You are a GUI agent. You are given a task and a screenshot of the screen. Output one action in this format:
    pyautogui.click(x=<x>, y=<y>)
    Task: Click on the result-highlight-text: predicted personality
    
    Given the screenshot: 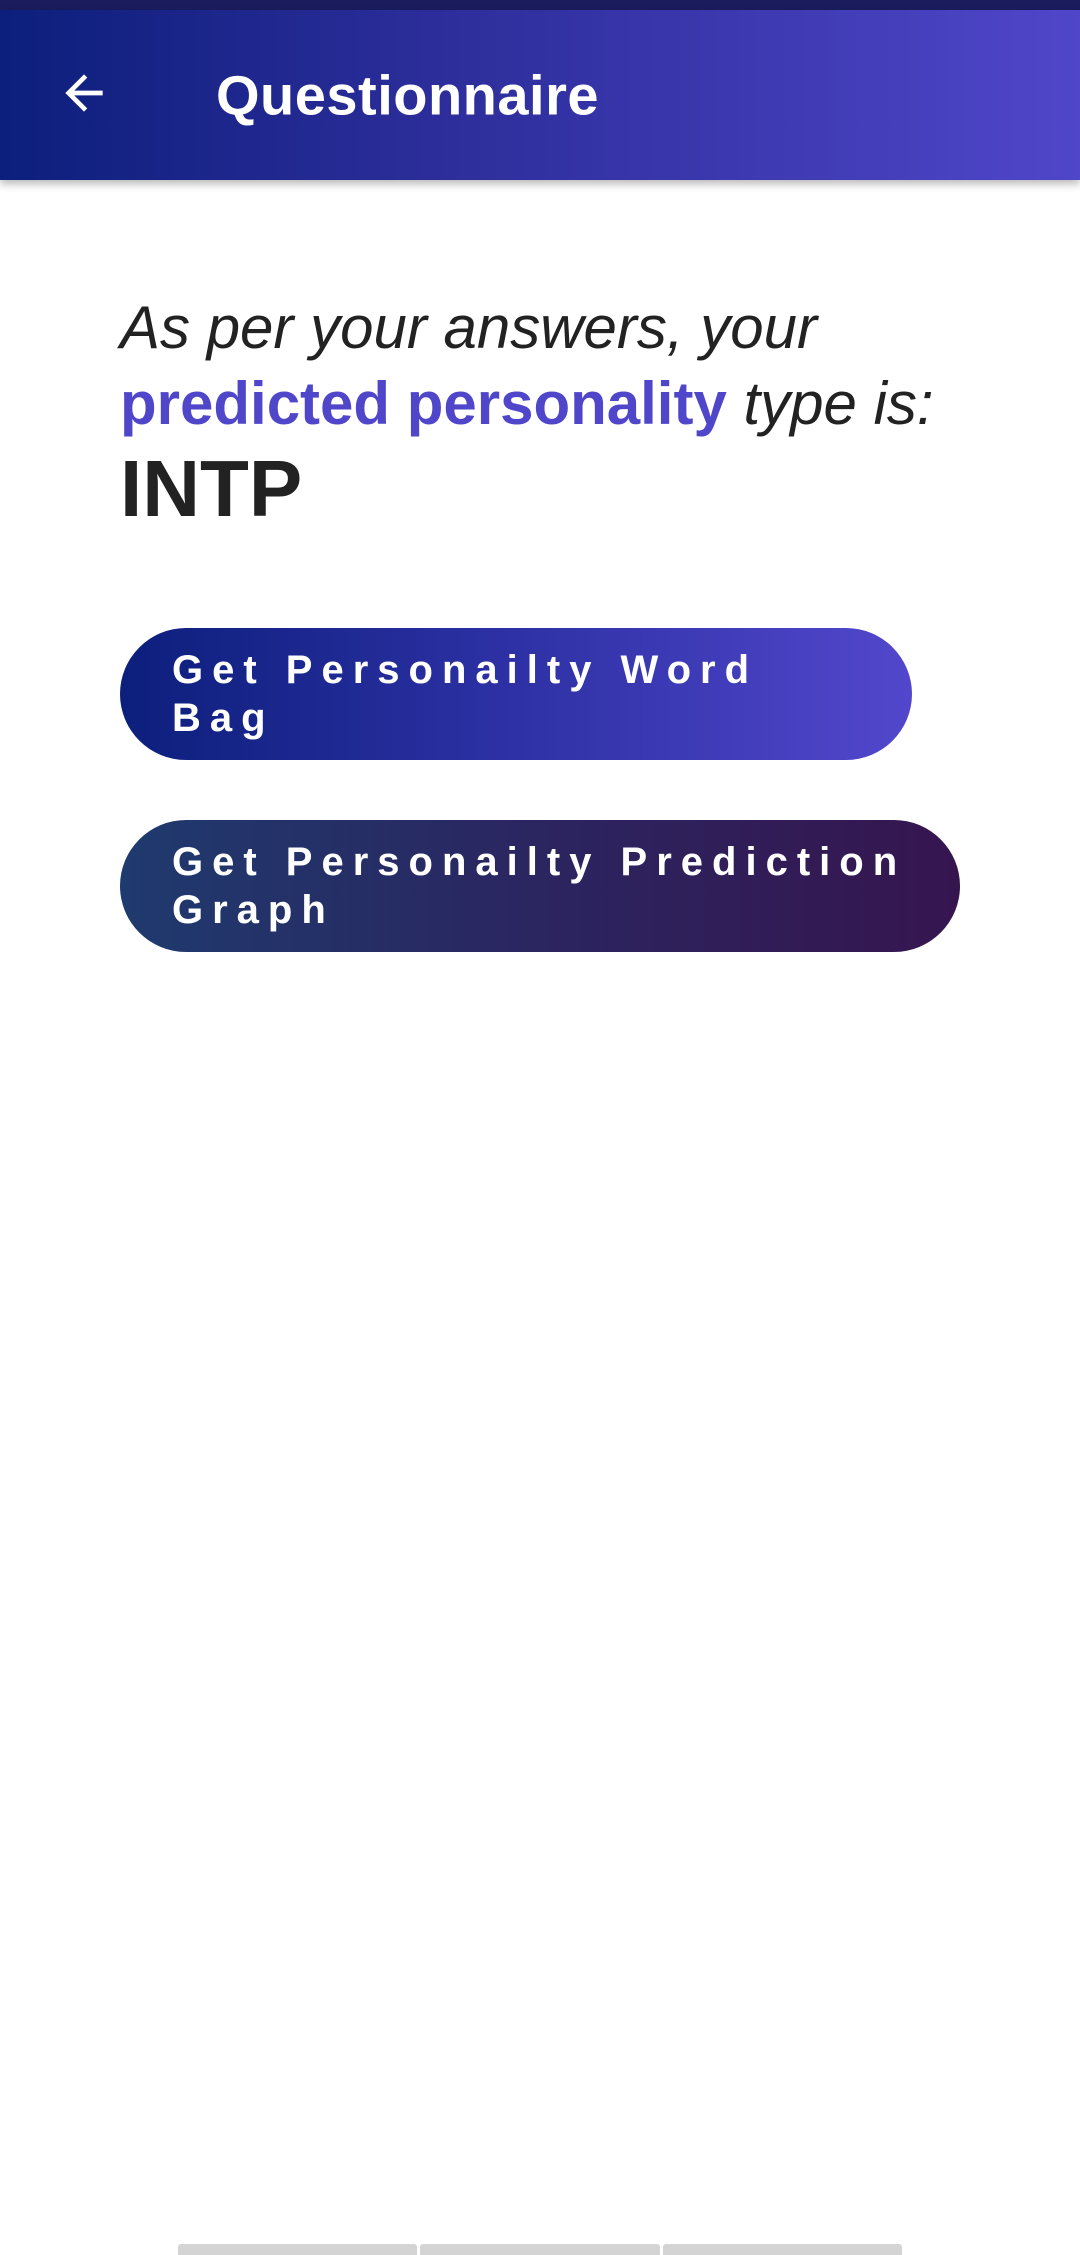 What is the action you would take?
    pyautogui.click(x=423, y=403)
    